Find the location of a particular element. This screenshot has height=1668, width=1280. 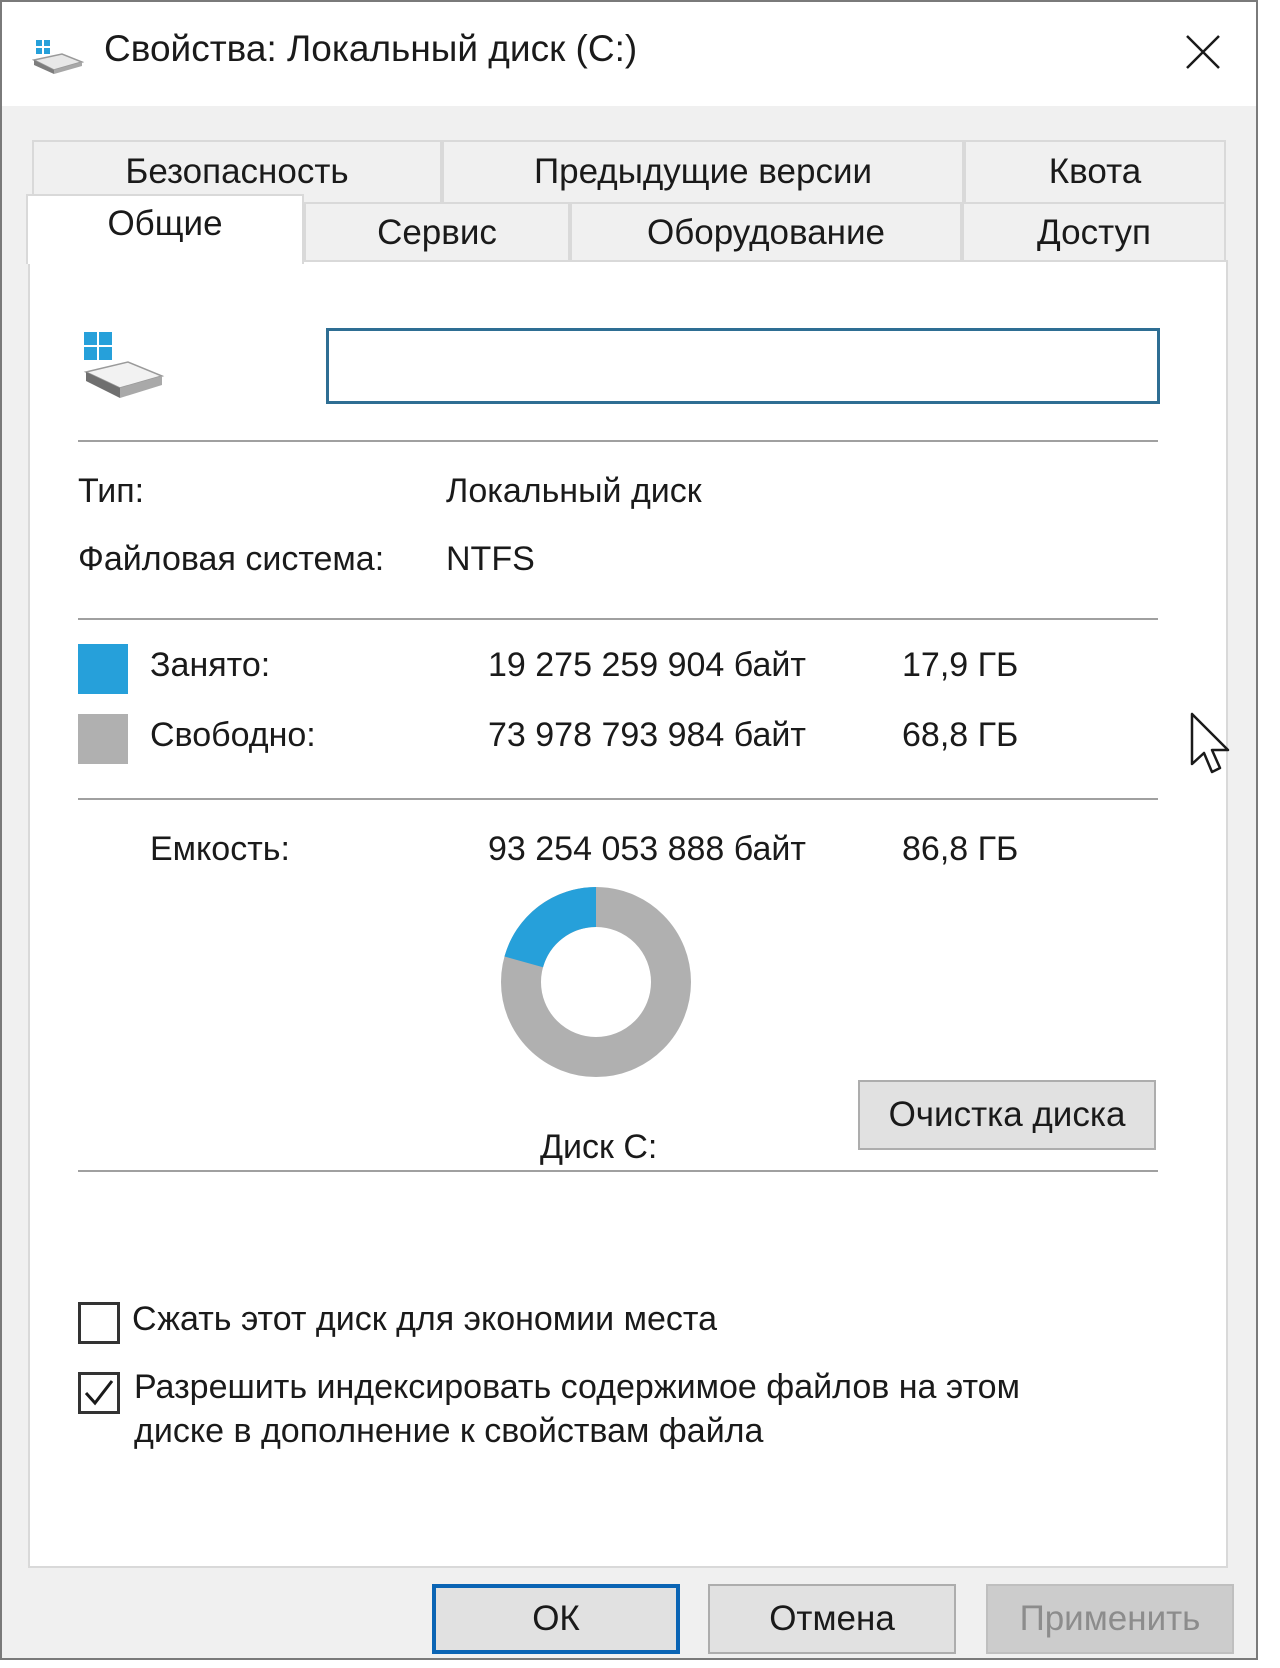

index-label-line2: диске в дополнение к свойствам файла is located at coordinates (449, 1431).